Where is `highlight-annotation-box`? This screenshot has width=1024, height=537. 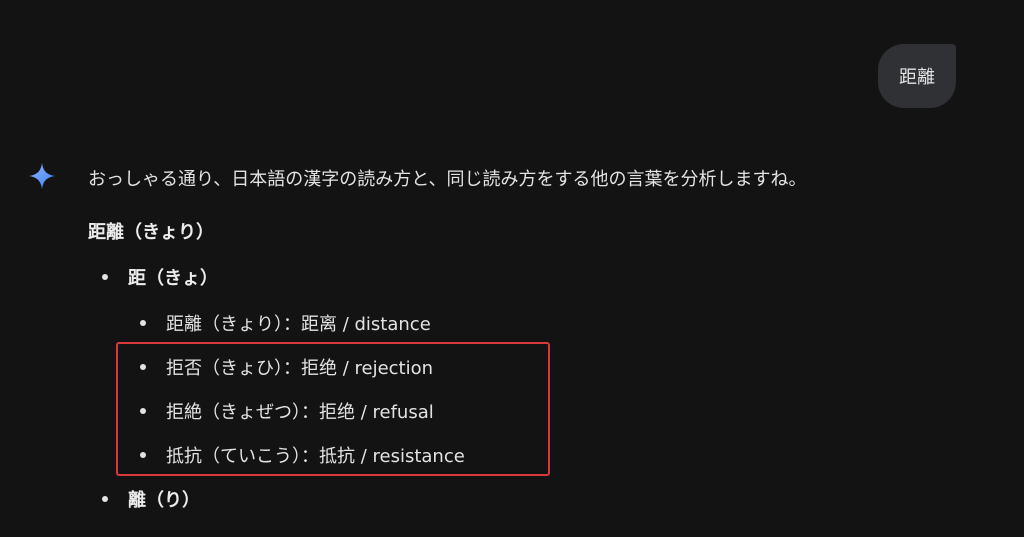 highlight-annotation-box is located at coordinates (333, 409).